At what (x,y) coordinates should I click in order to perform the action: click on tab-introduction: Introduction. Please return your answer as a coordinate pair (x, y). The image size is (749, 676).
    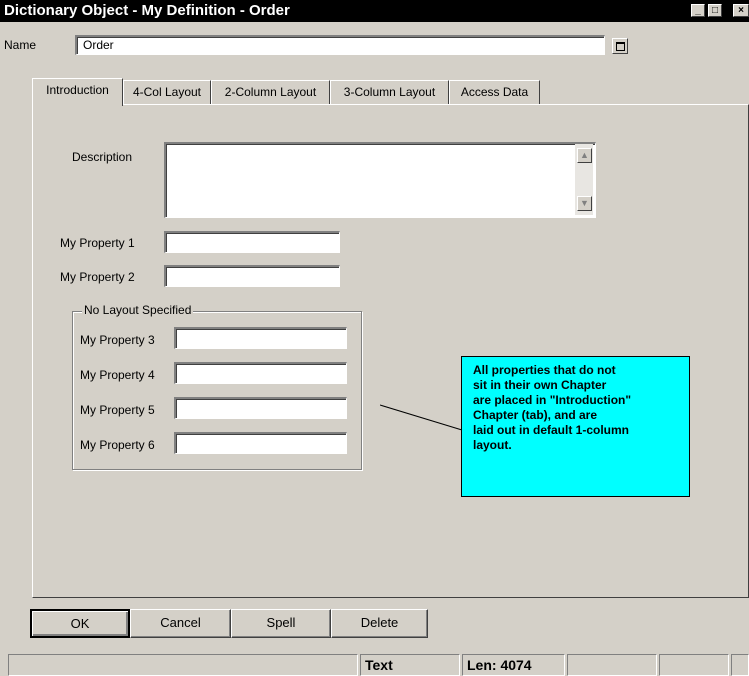
    Looking at the image, I should click on (77, 92).